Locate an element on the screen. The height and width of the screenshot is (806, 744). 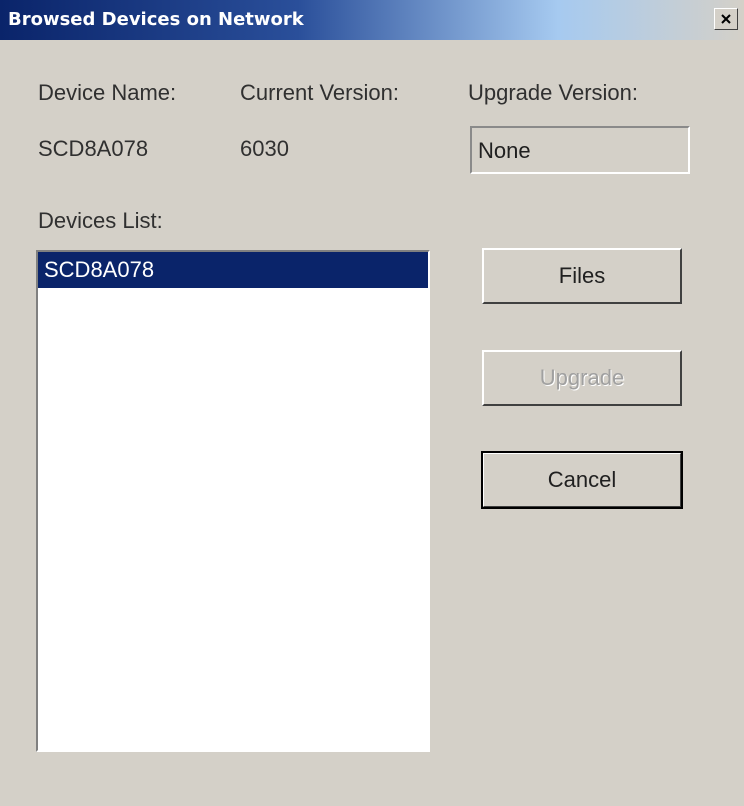
device-name-value: SCD8A078 is located at coordinates (93, 148).